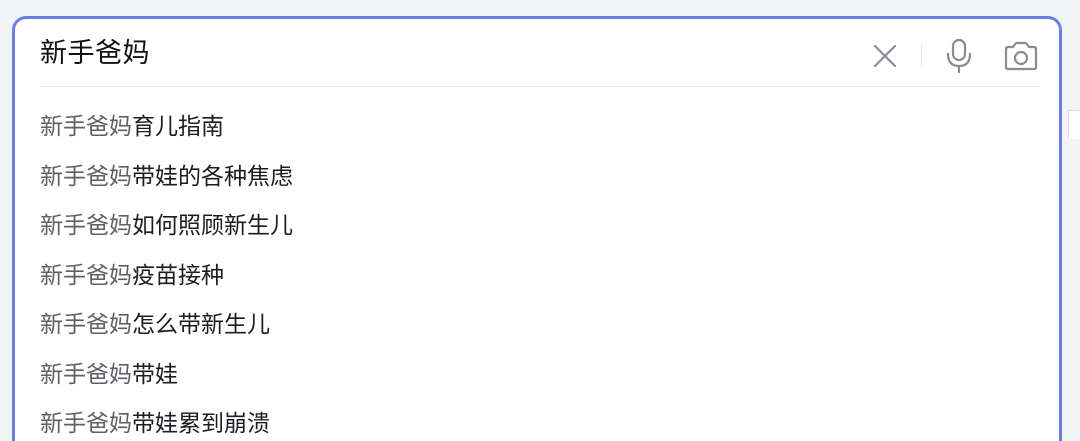 The height and width of the screenshot is (441, 1080). Describe the element at coordinates (885, 56) in the screenshot. I see `close-icon` at that location.